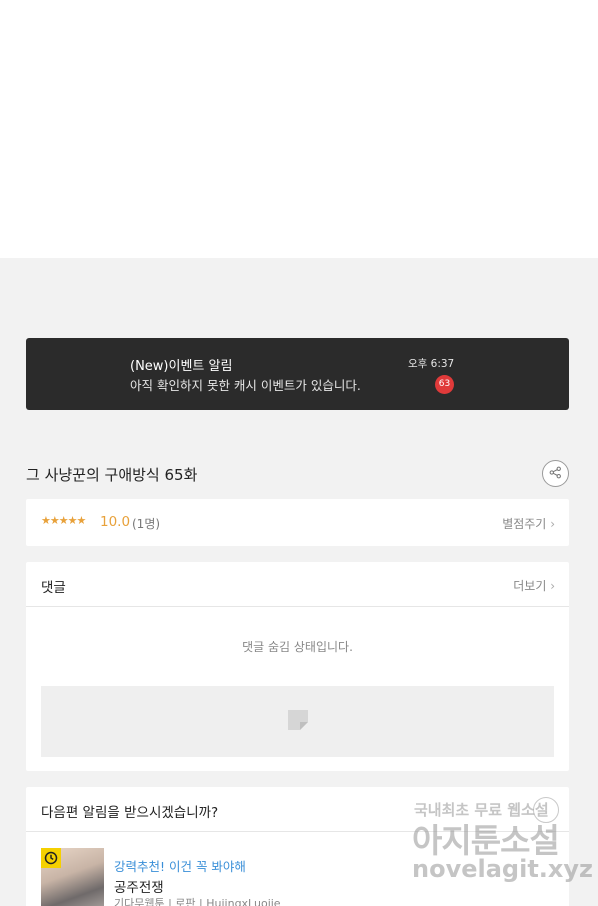  I want to click on share-icon, so click(555, 473).